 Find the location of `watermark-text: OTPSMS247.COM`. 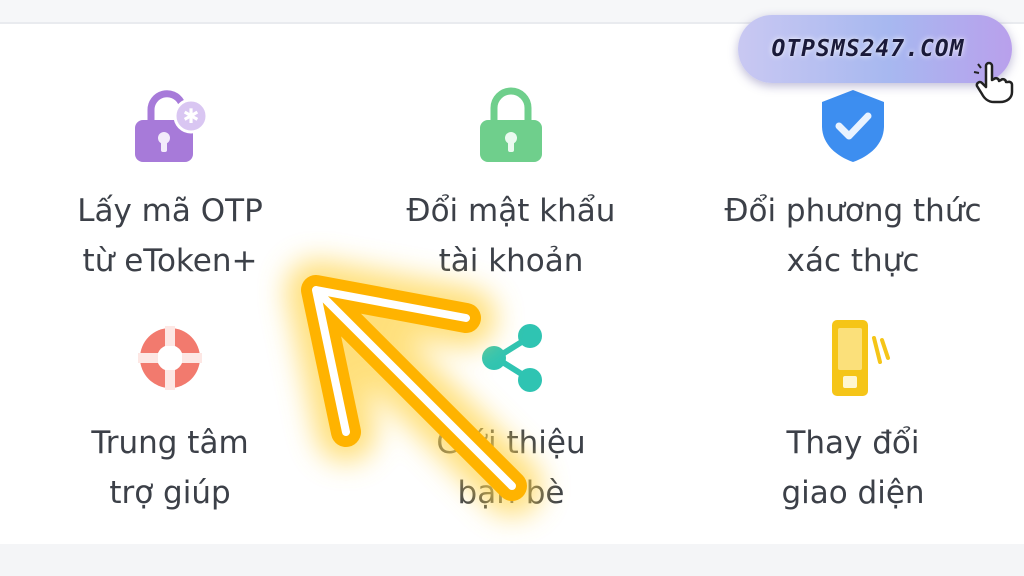

watermark-text: OTPSMS247.COM is located at coordinates (868, 49).